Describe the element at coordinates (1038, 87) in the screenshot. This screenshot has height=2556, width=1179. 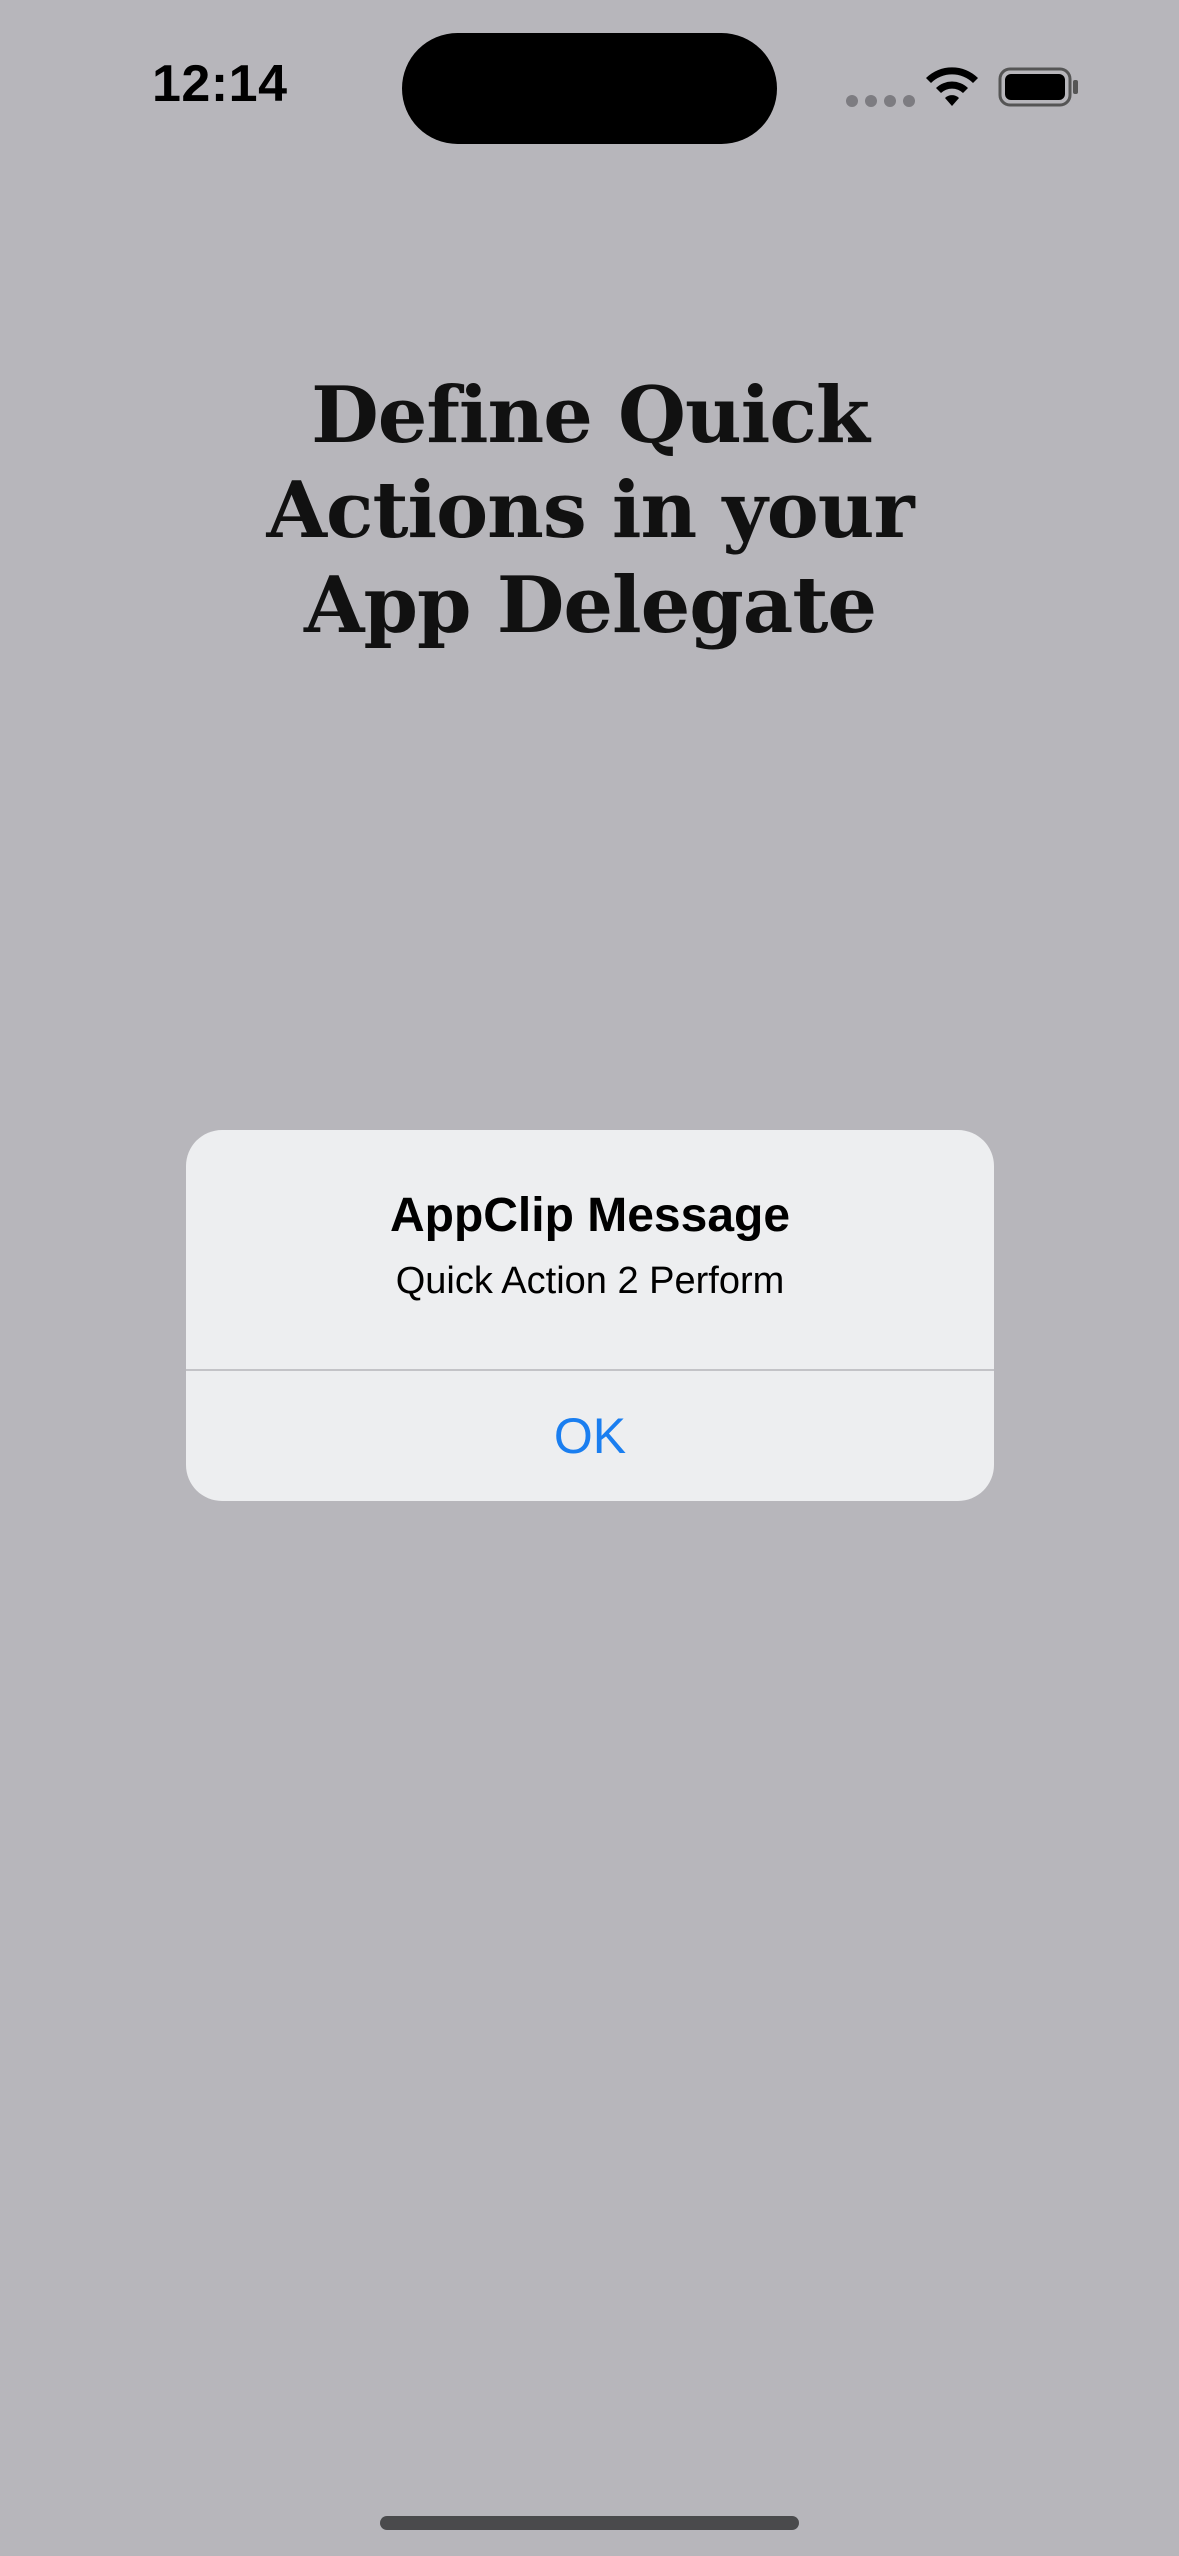
I see `battery-icon` at that location.